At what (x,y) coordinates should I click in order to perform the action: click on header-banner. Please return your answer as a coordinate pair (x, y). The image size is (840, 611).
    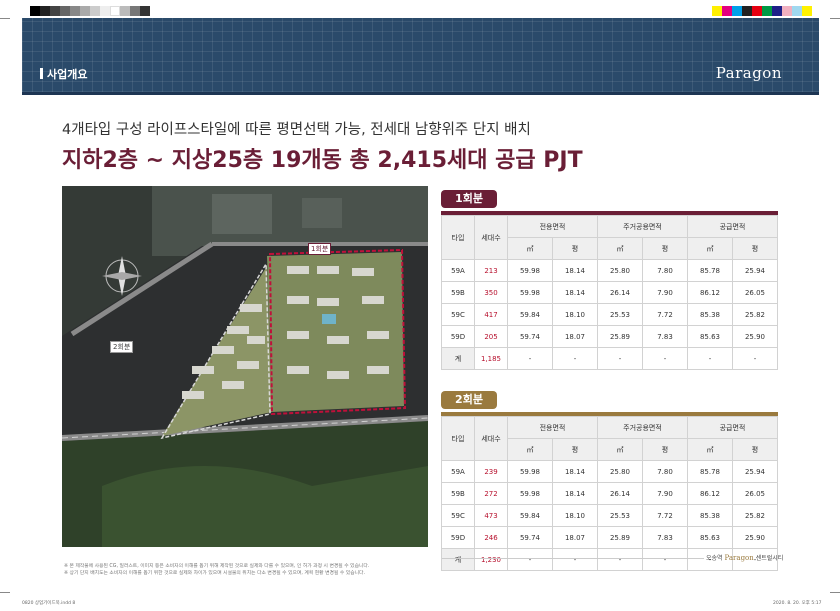
    Looking at the image, I should click on (420, 56).